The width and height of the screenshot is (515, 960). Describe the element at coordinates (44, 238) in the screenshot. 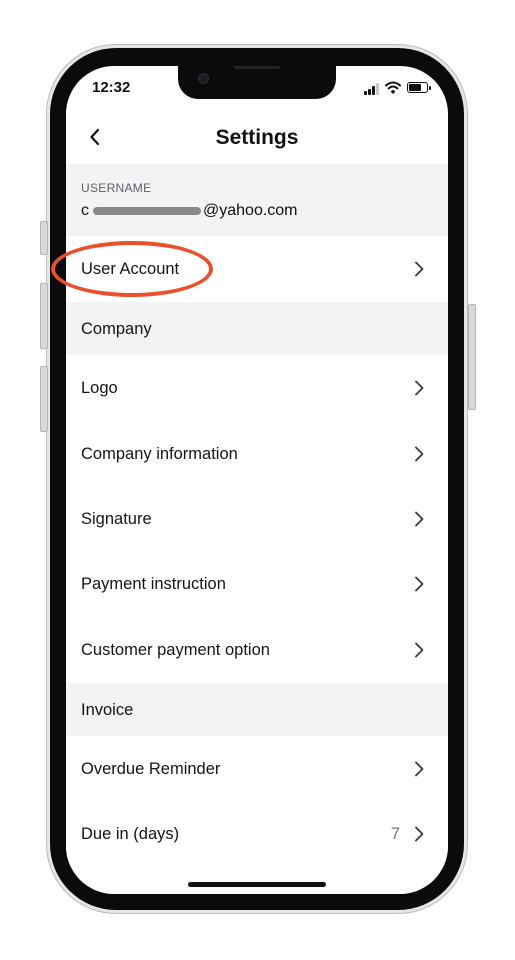

I see `mute-switch` at that location.